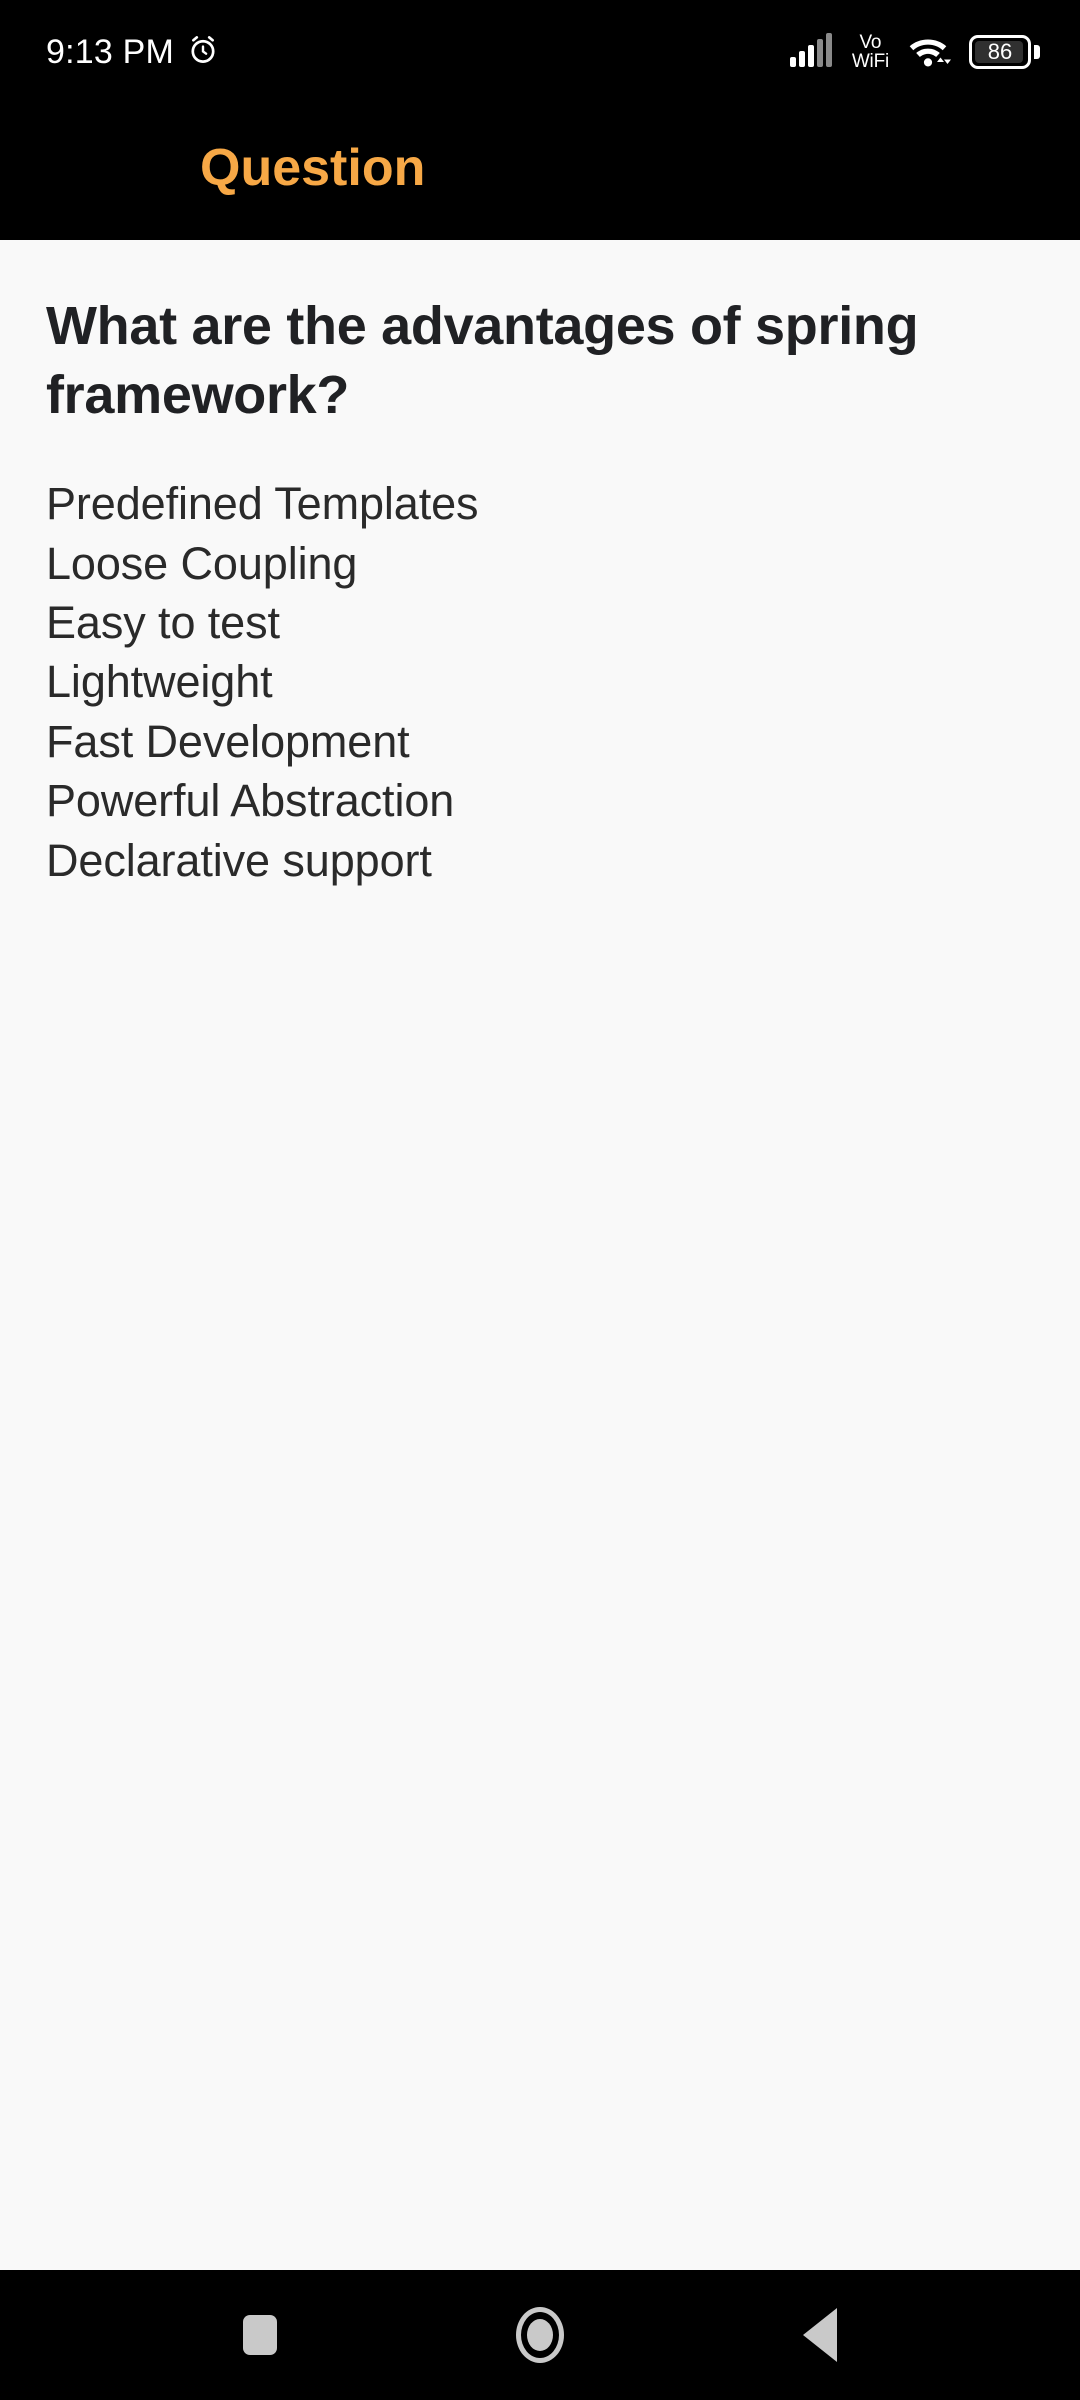 This screenshot has width=1080, height=2400. Describe the element at coordinates (203, 52) in the screenshot. I see `alarm-clock-icon` at that location.